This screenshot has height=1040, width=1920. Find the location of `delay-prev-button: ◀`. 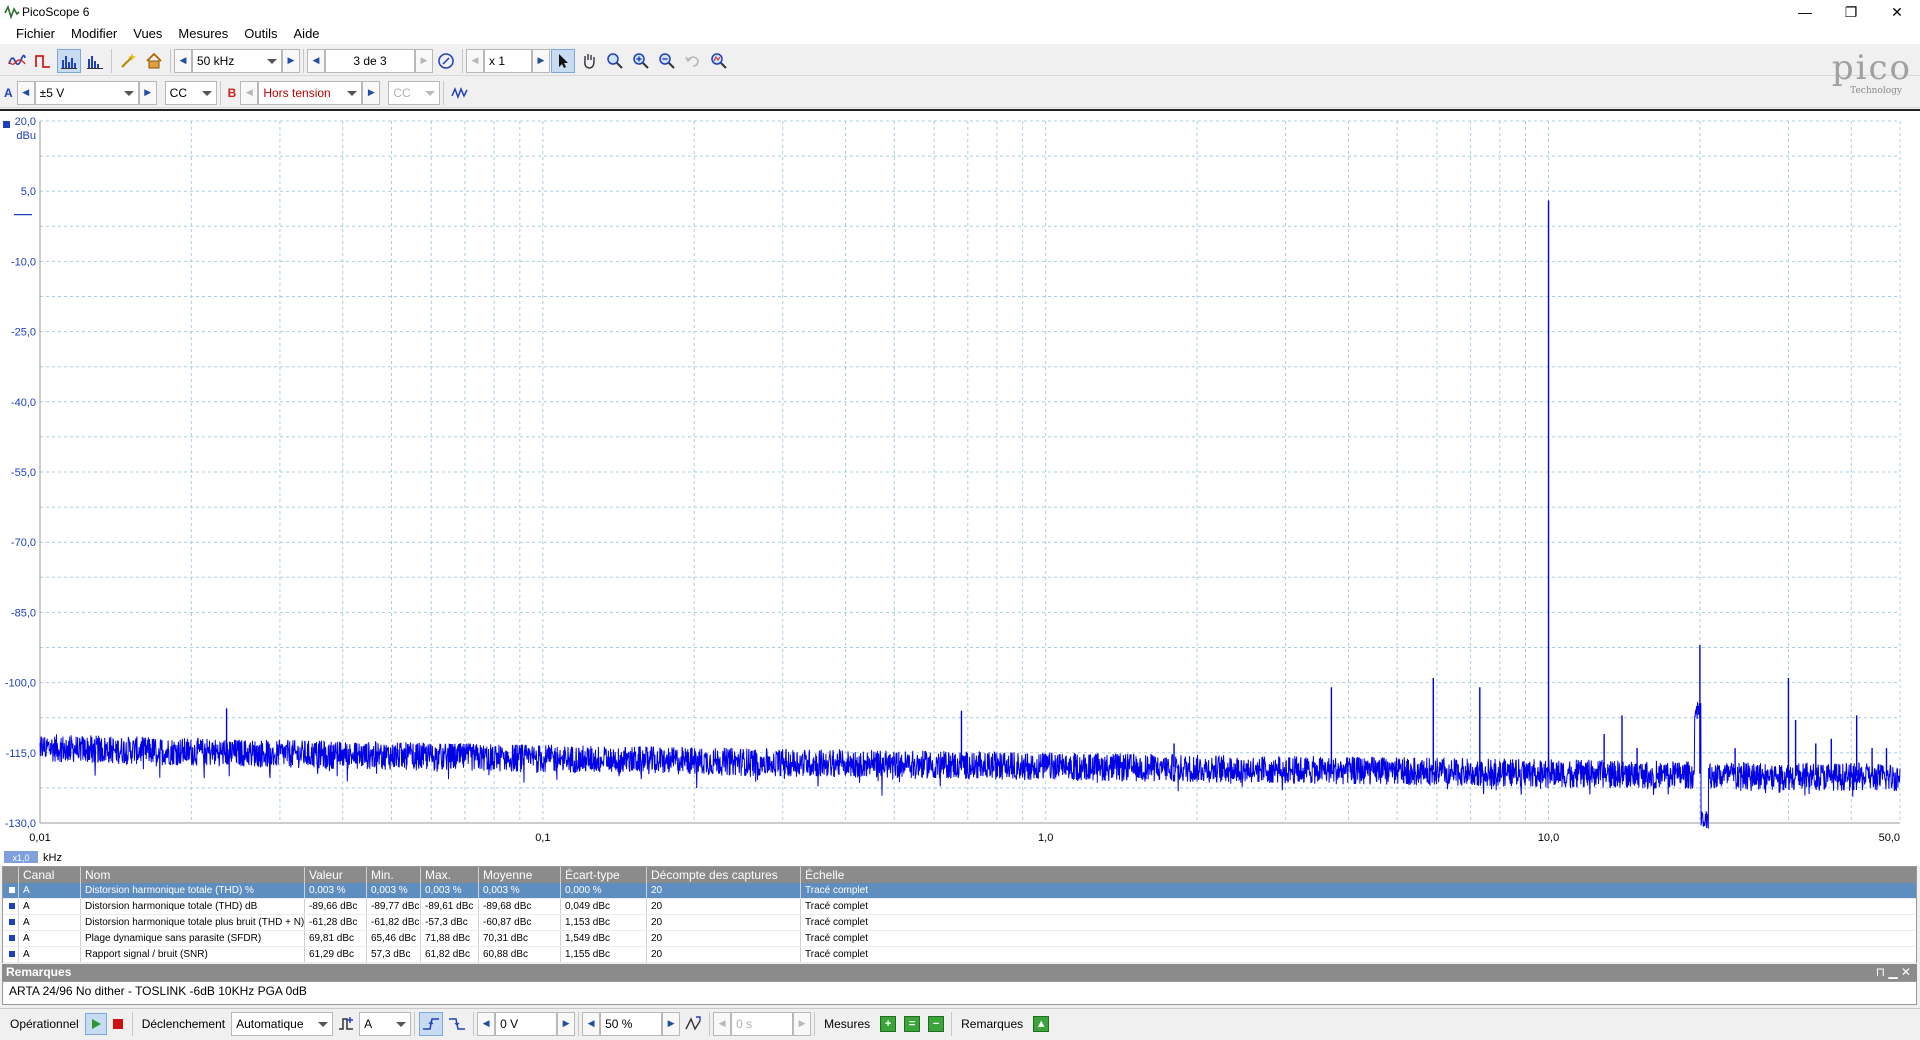

delay-prev-button: ◀ is located at coordinates (722, 1023).